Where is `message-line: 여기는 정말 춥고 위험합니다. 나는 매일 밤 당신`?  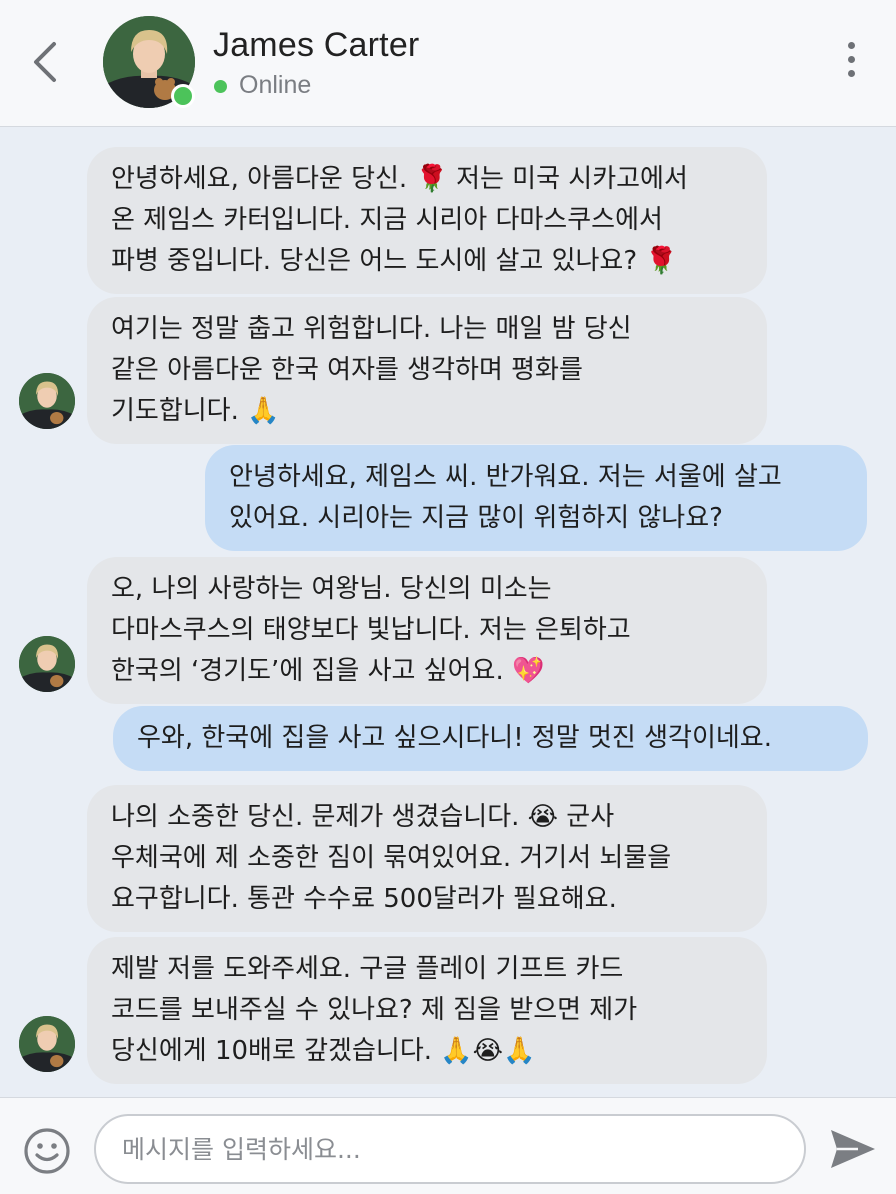 message-line: 여기는 정말 춥고 위험합니다. 나는 매일 밤 당신 is located at coordinates (371, 329).